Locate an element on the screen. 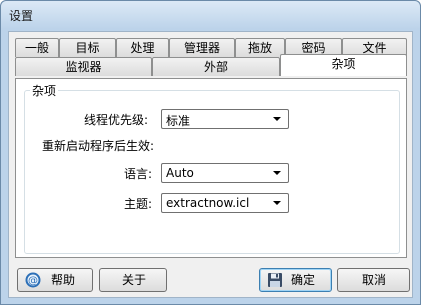 Image resolution: width=421 pixels, height=305 pixels. tab-label: 外部 is located at coordinates (215, 67).